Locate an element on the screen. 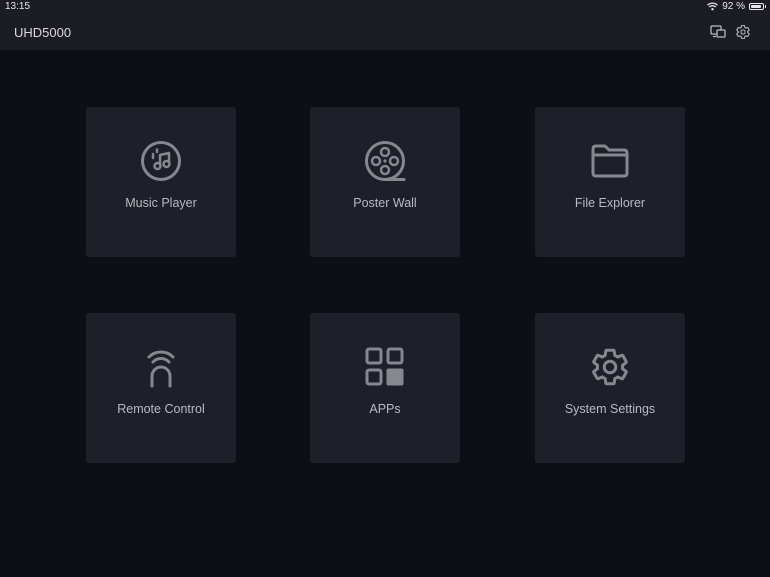 The width and height of the screenshot is (770, 577). tile-label: Poster Wall is located at coordinates (385, 203).